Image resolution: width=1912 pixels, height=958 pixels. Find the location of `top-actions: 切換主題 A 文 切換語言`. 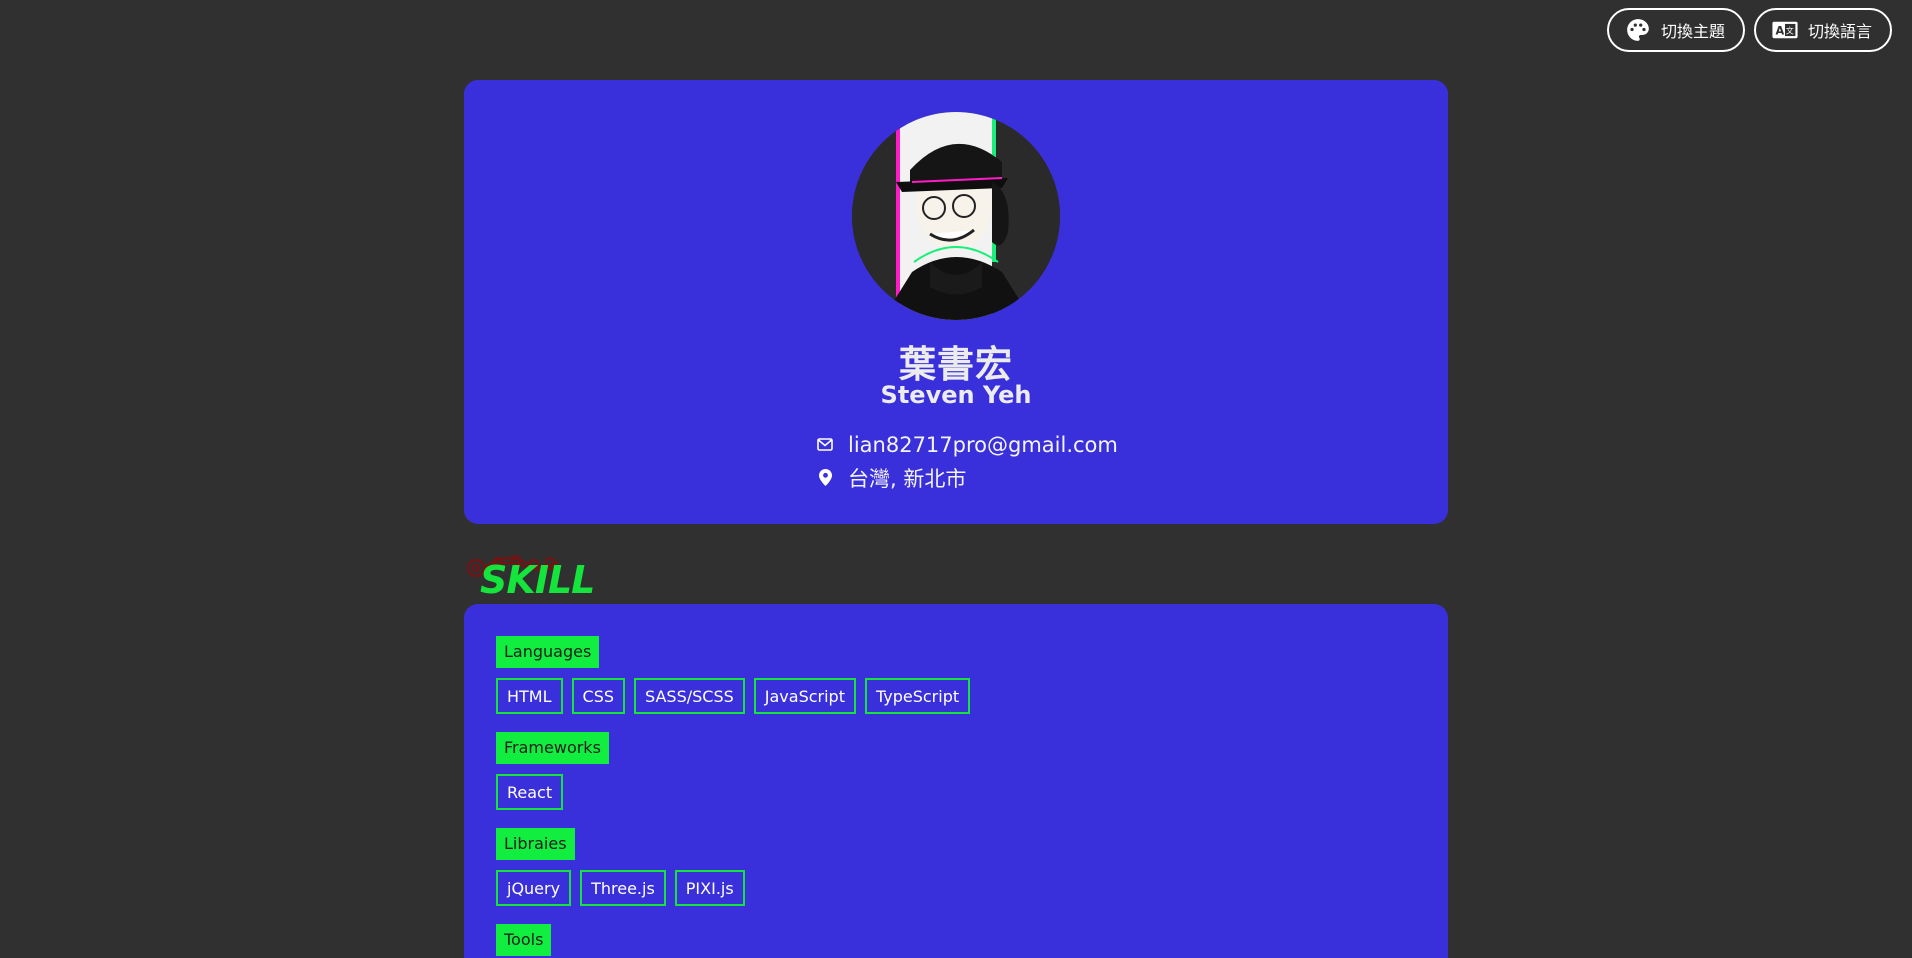

top-actions: 切換主題 A 文 切換語言 is located at coordinates (1749, 30).